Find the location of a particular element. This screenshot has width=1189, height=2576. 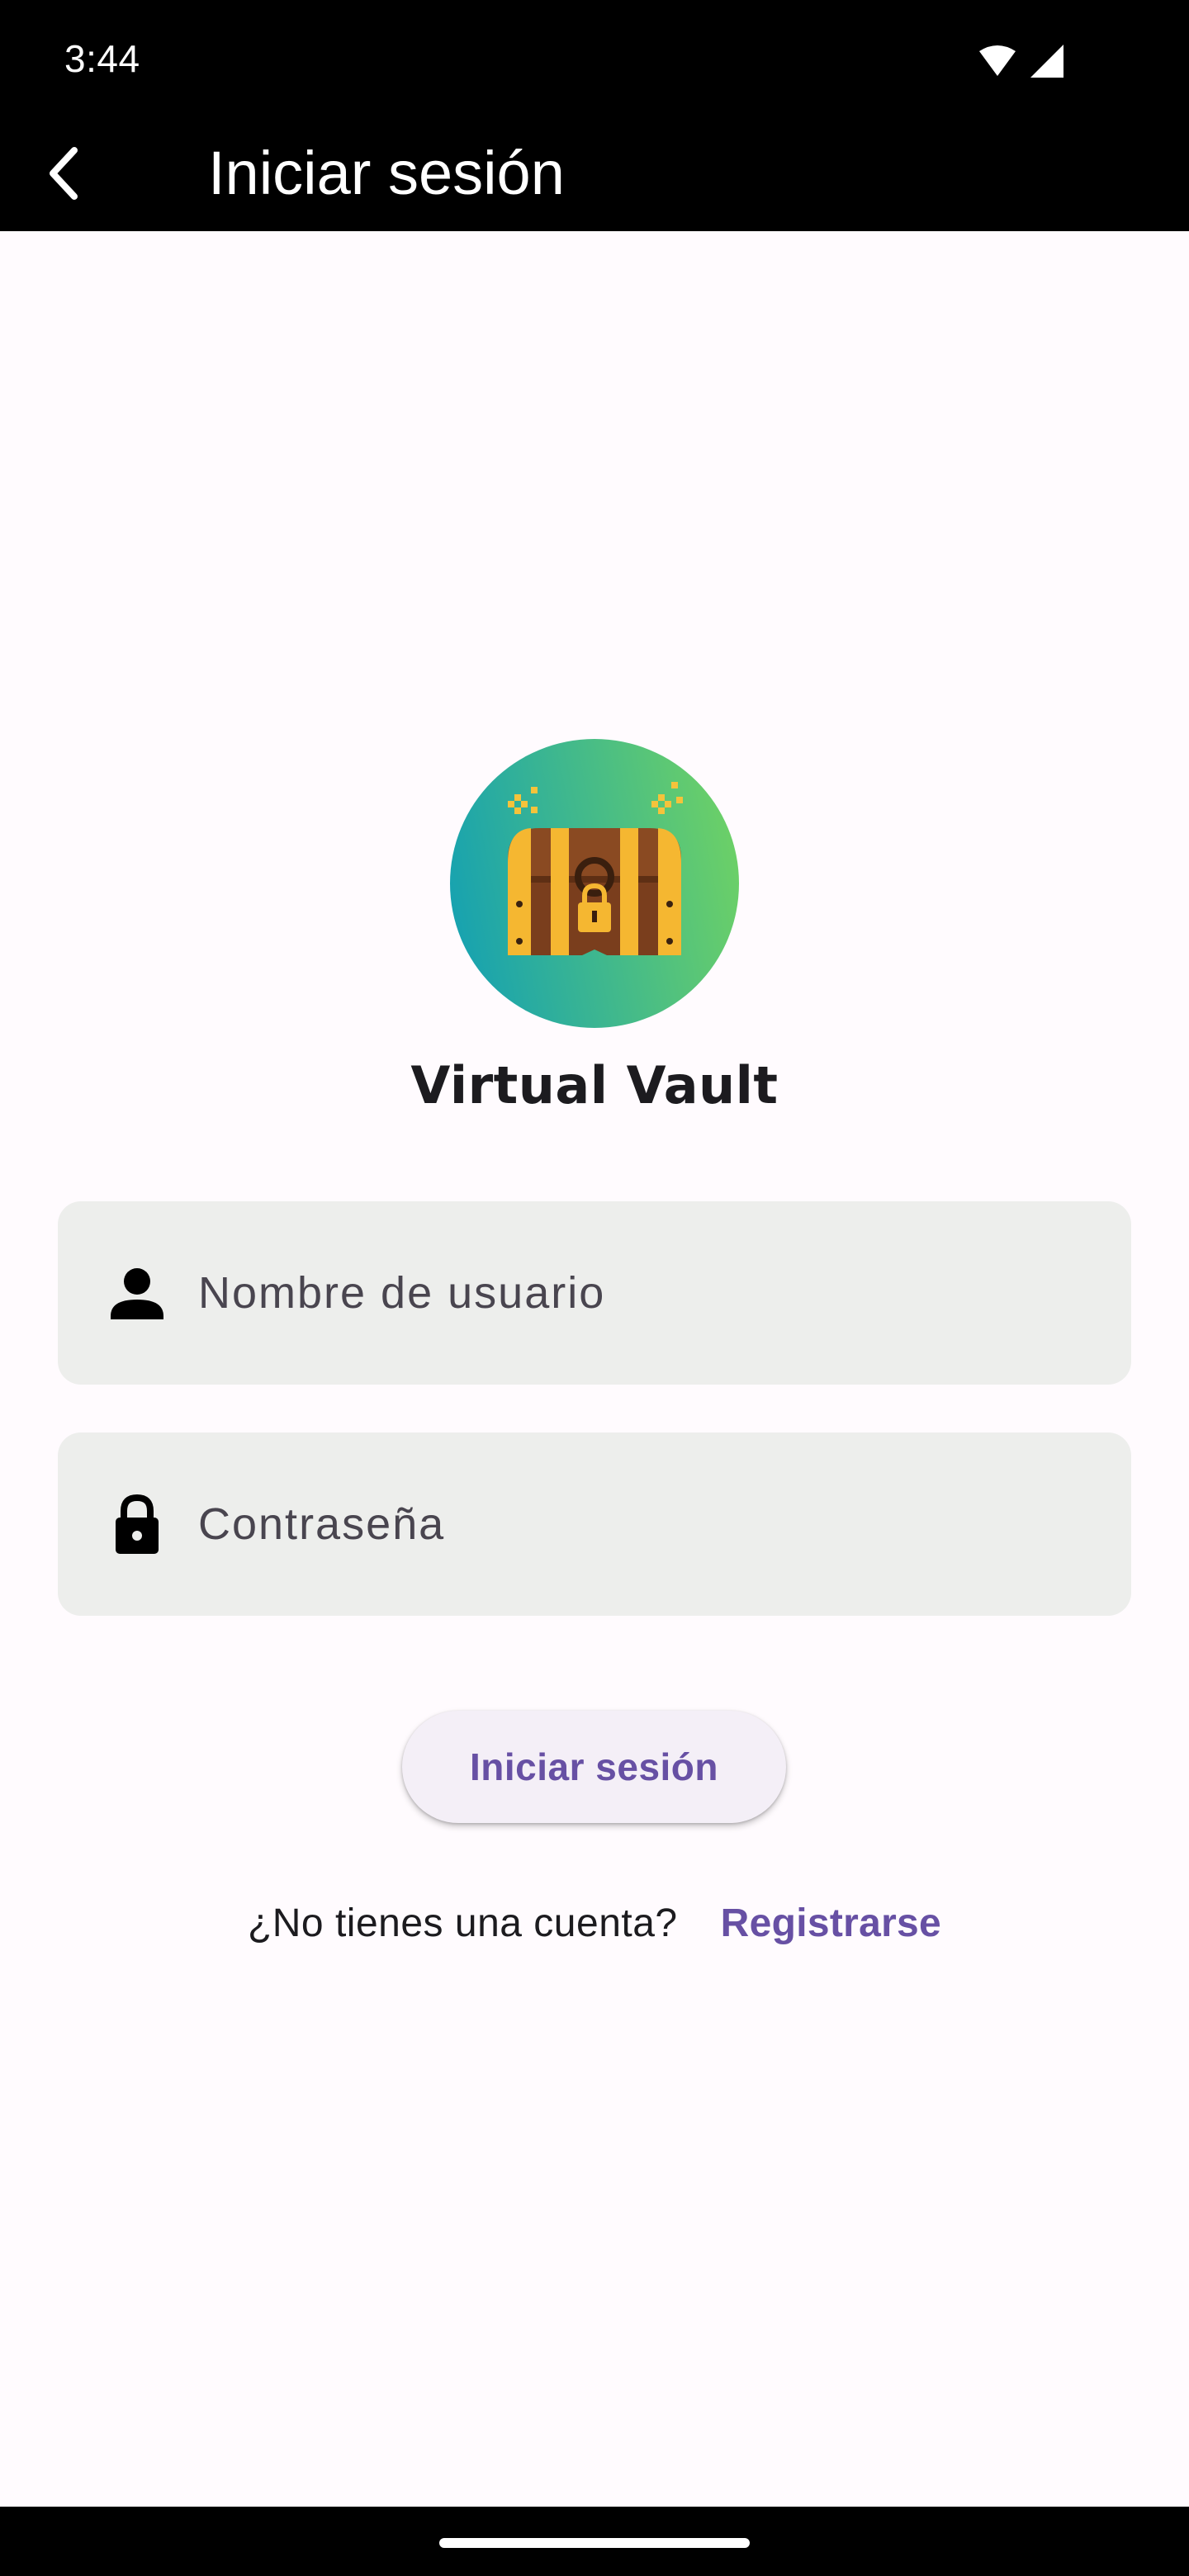

password-field is located at coordinates (594, 1524).